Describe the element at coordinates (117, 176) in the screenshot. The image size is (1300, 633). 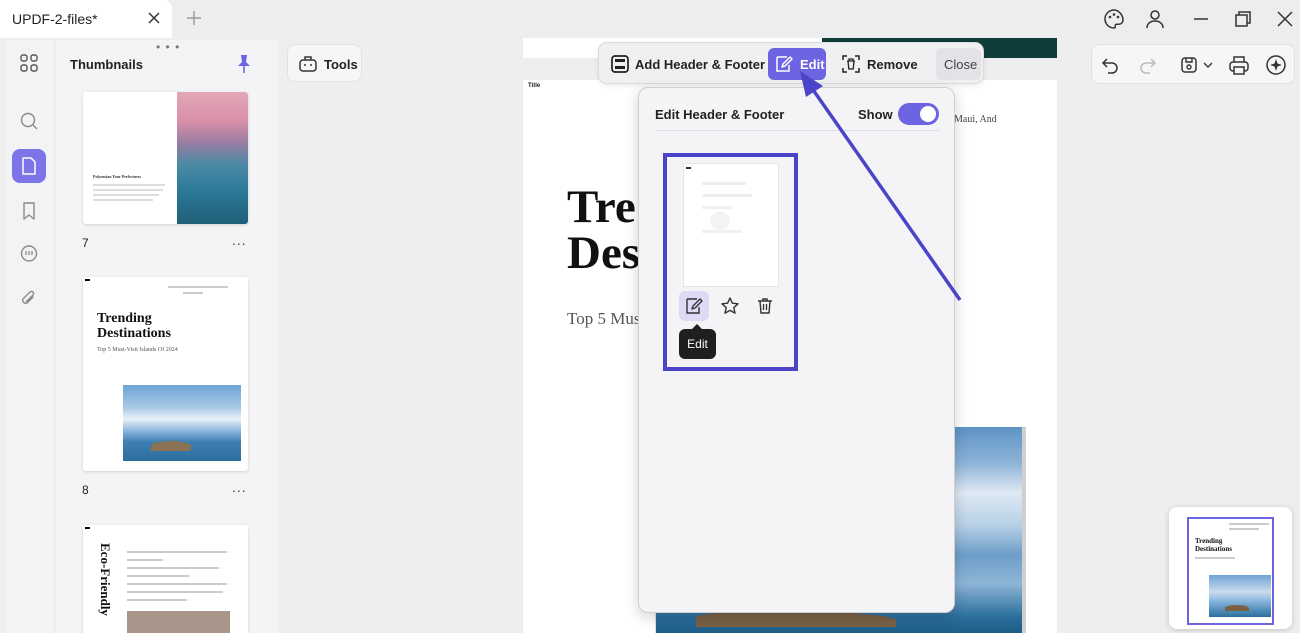
I see `thumb-heading: Polynesian Your Perfectness` at that location.